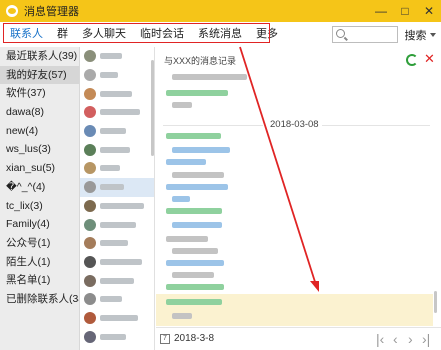 This screenshot has height=350, width=441. I want to click on message-scrollbar, so click(435, 302).